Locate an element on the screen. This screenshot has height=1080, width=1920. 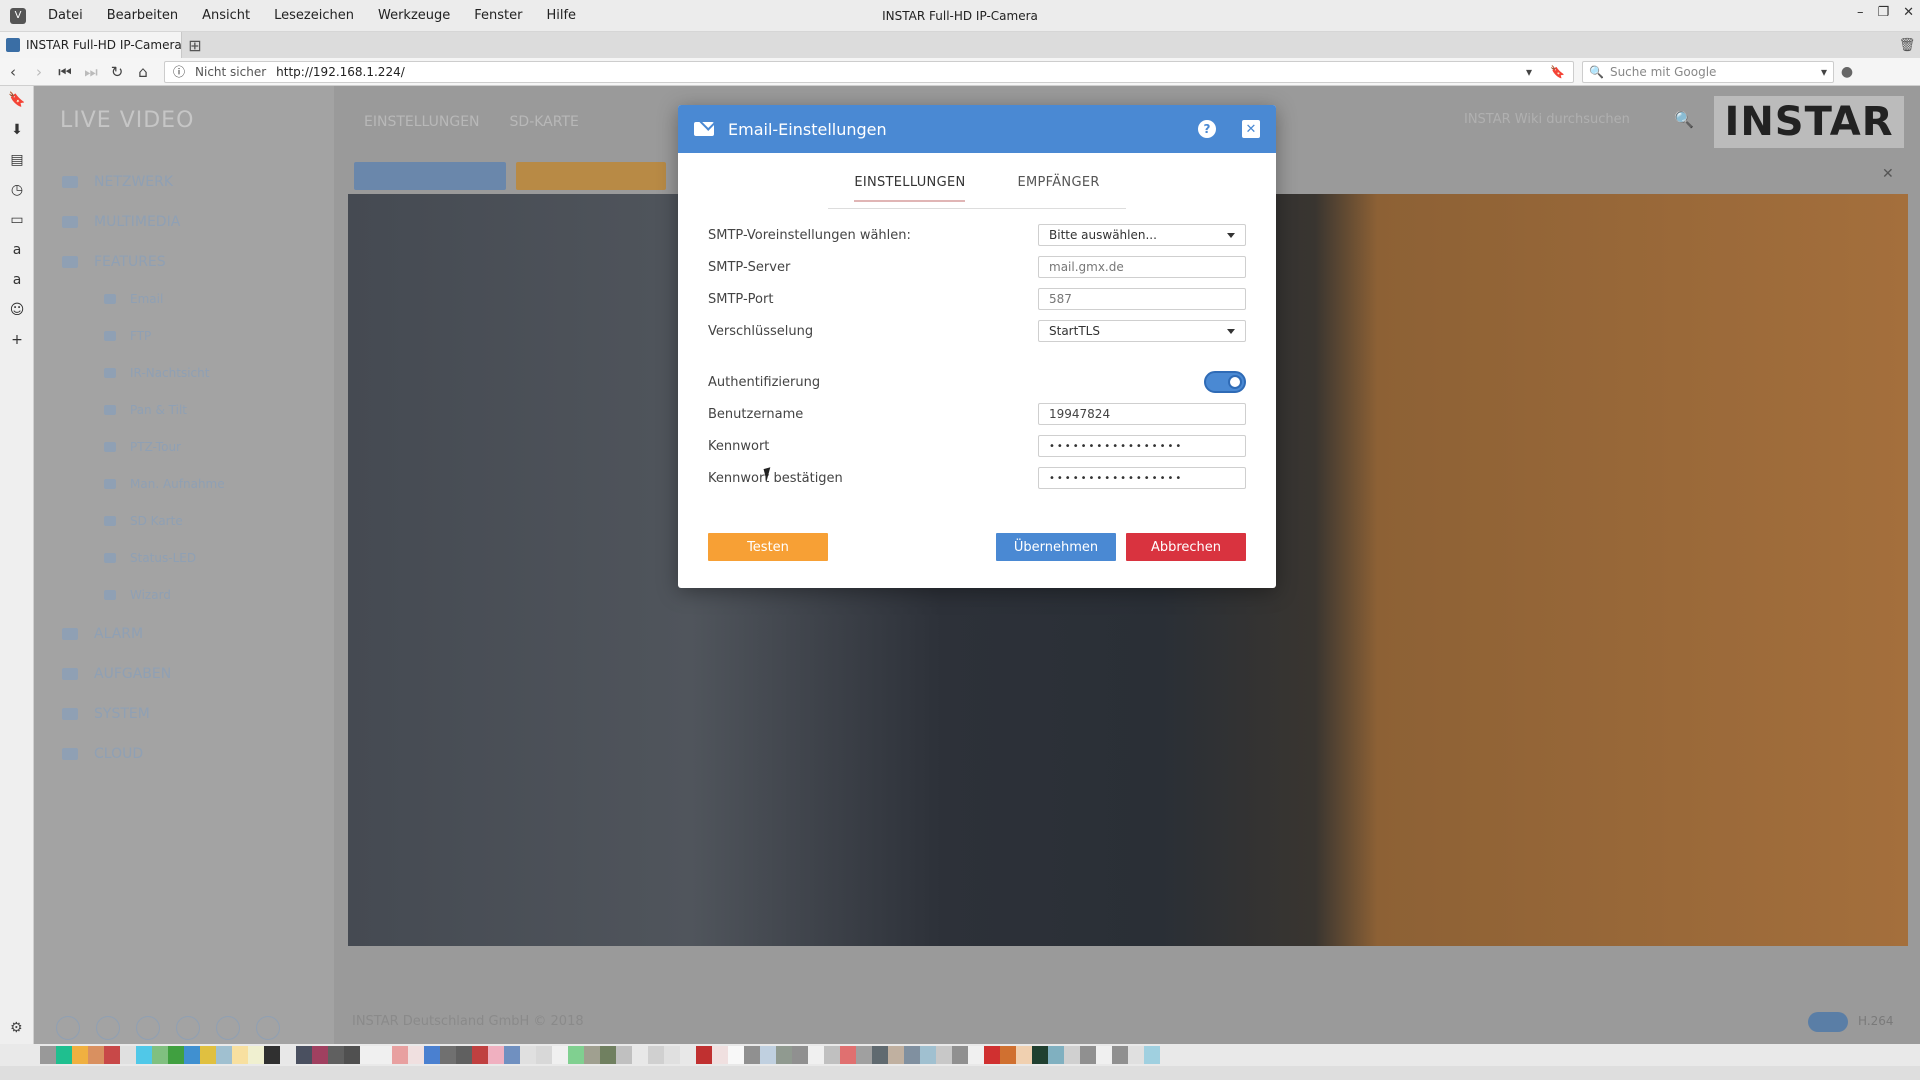
history-icon: ◷ is located at coordinates (17, 190).